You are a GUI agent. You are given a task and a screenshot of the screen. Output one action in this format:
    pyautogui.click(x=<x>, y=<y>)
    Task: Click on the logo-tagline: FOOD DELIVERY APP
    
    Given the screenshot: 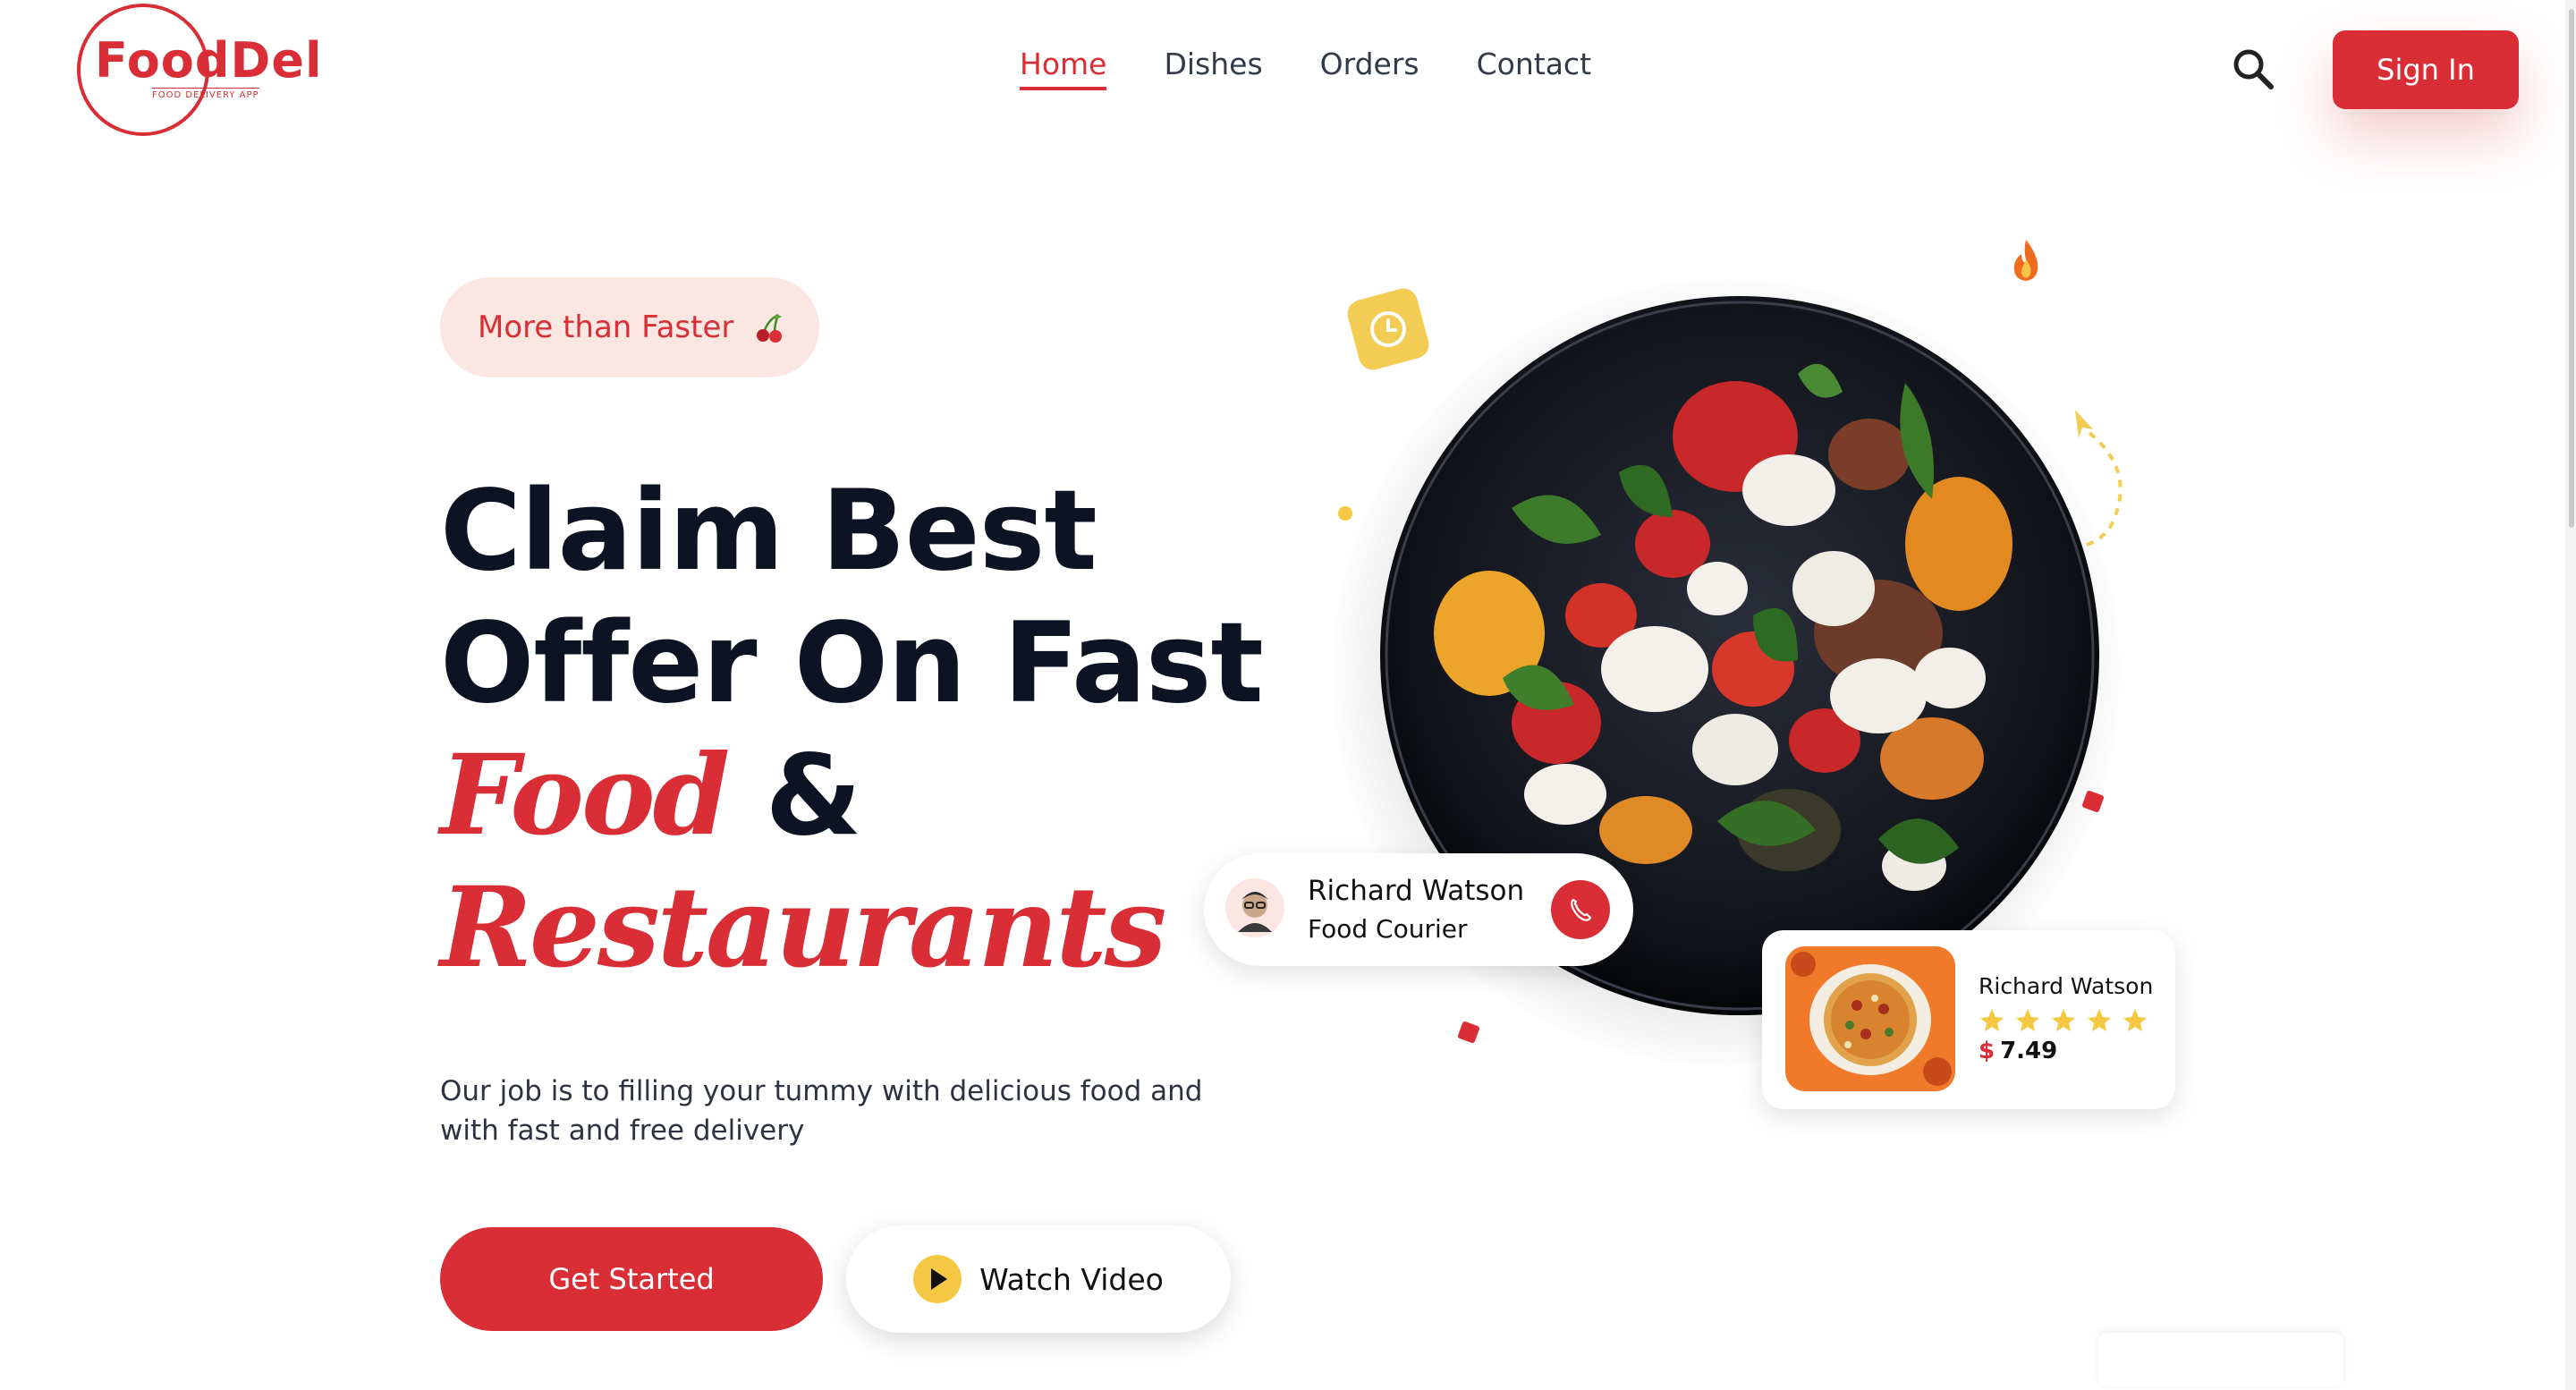 What is the action you would take?
    pyautogui.click(x=205, y=94)
    